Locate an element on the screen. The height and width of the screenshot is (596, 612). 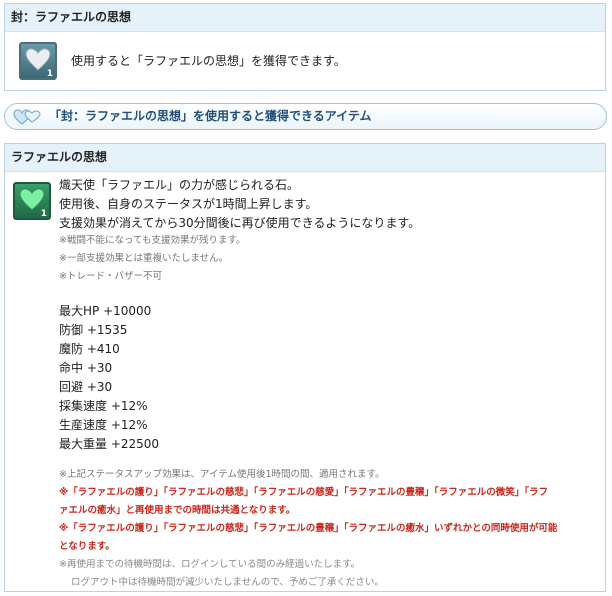
note-line: ※一部支援効果とは重複いたしません。 is located at coordinates (144, 258).